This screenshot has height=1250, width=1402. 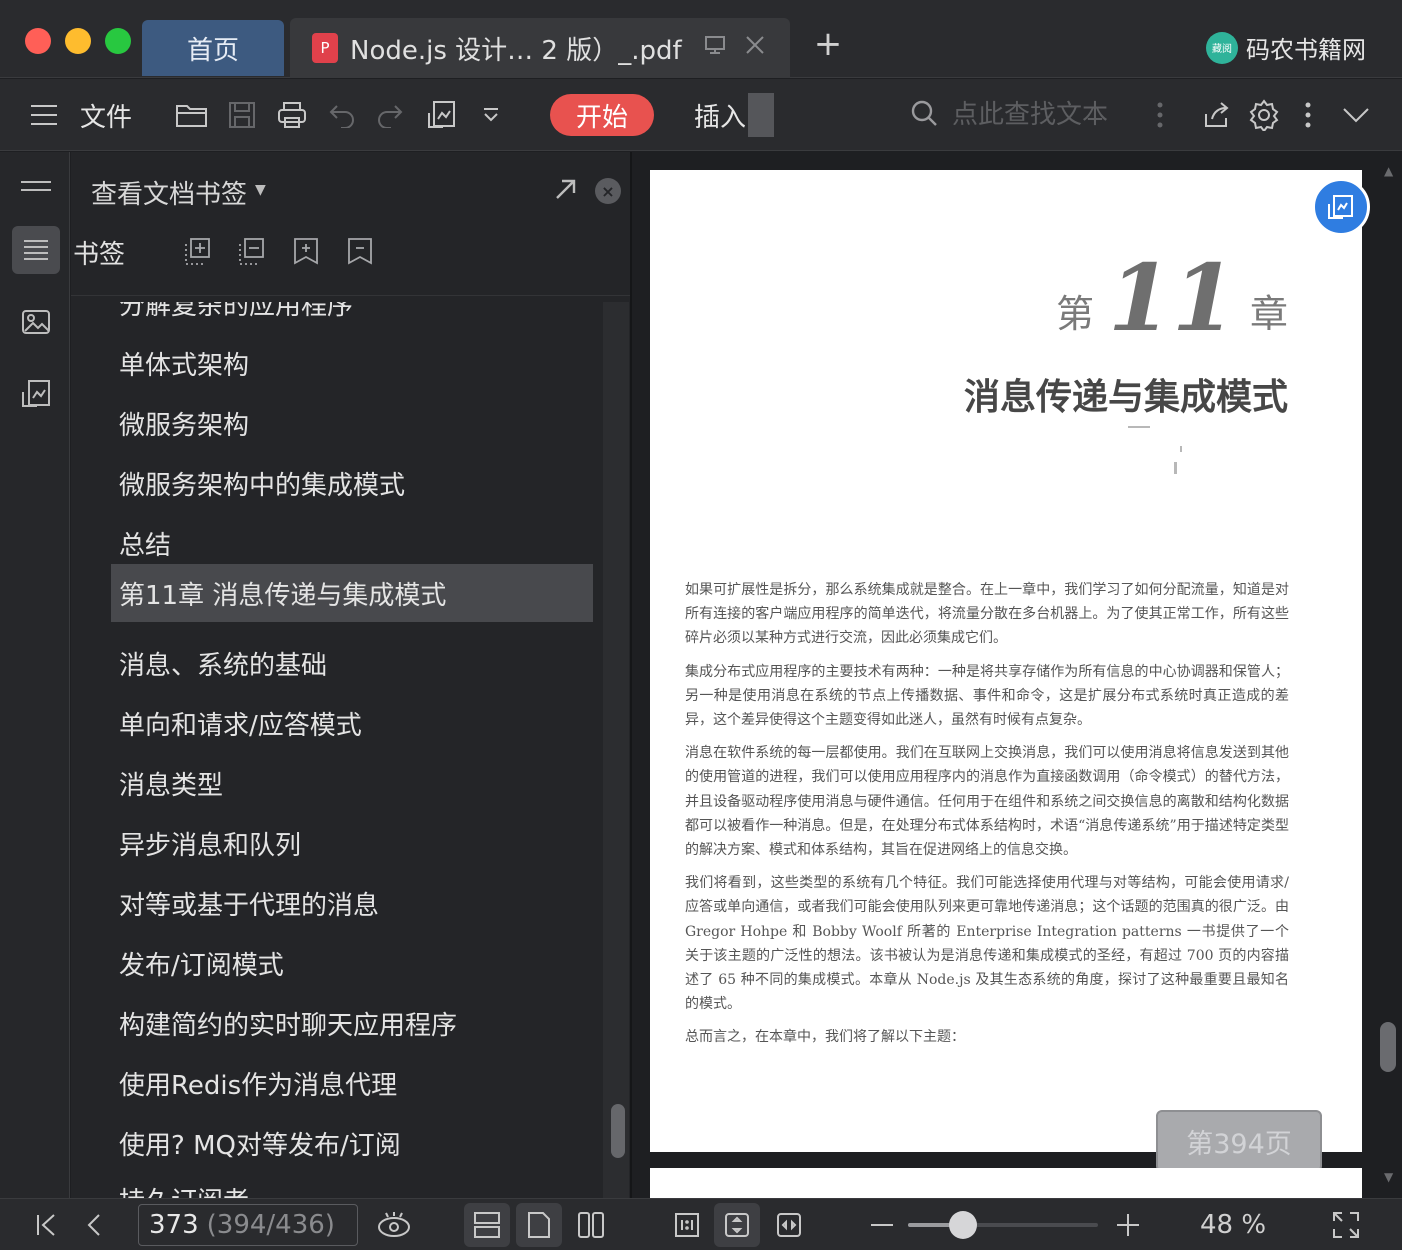 I want to click on continuous-scroll-icon, so click(x=487, y=1225).